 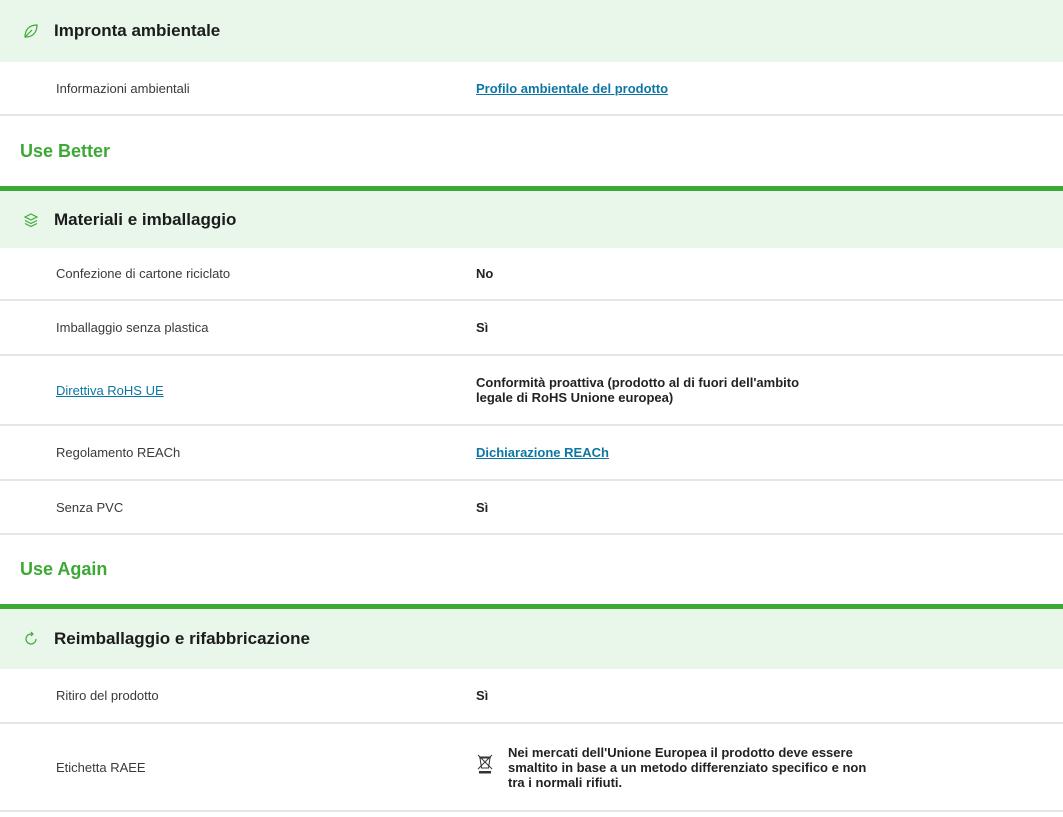 What do you see at coordinates (118, 452) in the screenshot?
I see `row-label: Regolamento REACh` at bounding box center [118, 452].